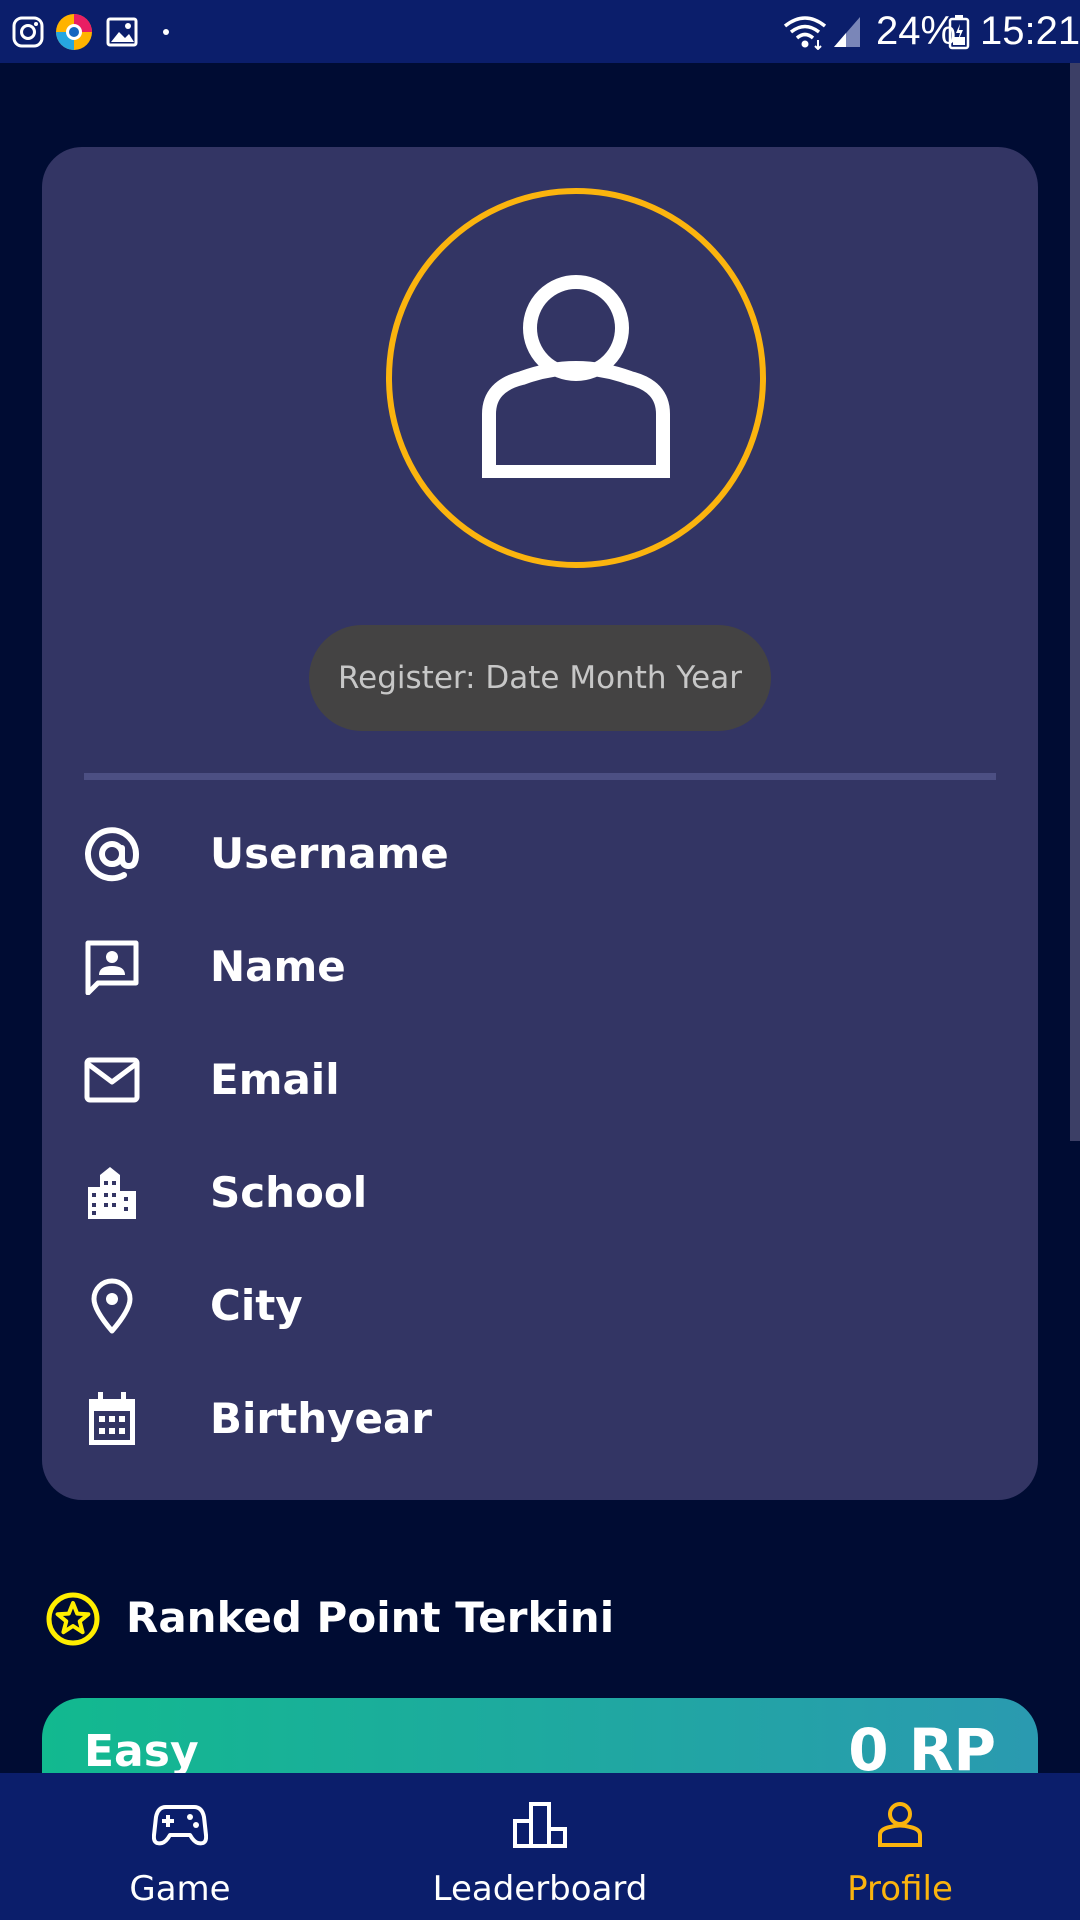 The image size is (1080, 1920). Describe the element at coordinates (256, 1305) in the screenshot. I see `field-label: City` at that location.